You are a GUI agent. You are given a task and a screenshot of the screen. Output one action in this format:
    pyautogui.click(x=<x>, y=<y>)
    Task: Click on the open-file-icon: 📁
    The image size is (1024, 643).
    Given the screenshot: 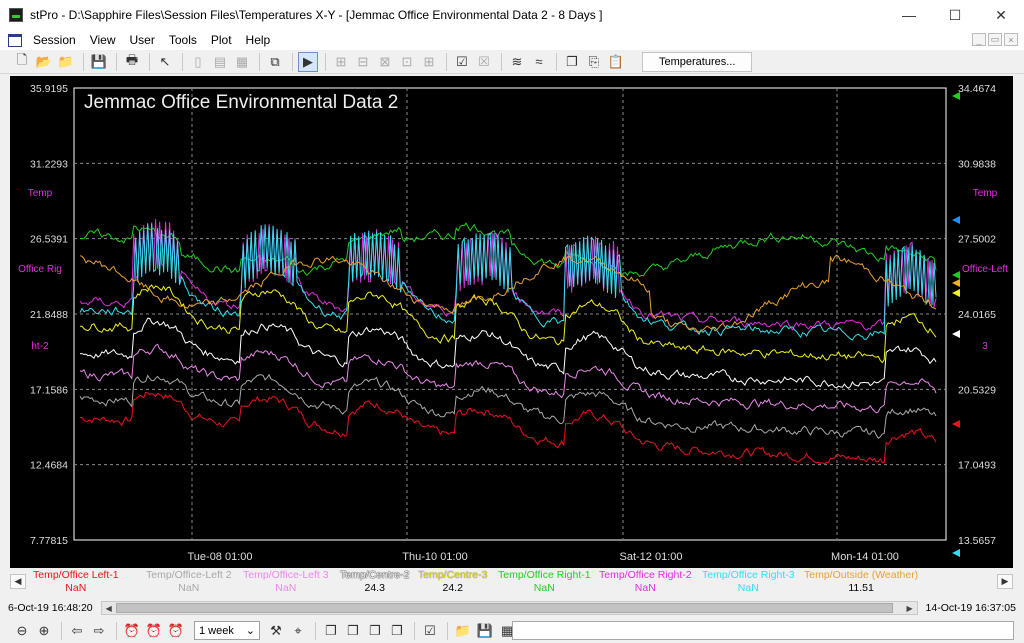 What is the action you would take?
    pyautogui.click(x=66, y=62)
    